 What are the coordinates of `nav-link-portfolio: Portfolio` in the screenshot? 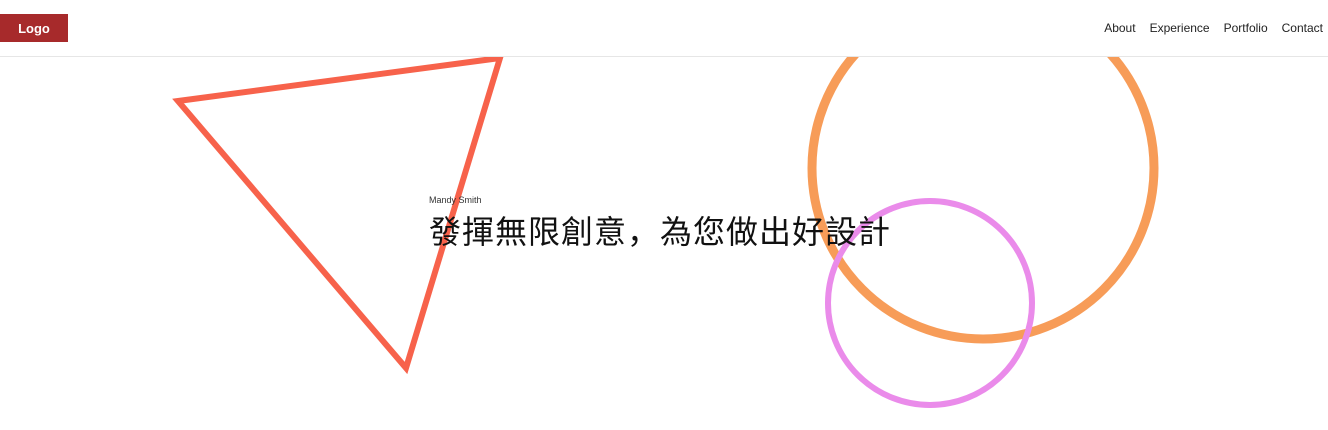 It's located at (1246, 28).